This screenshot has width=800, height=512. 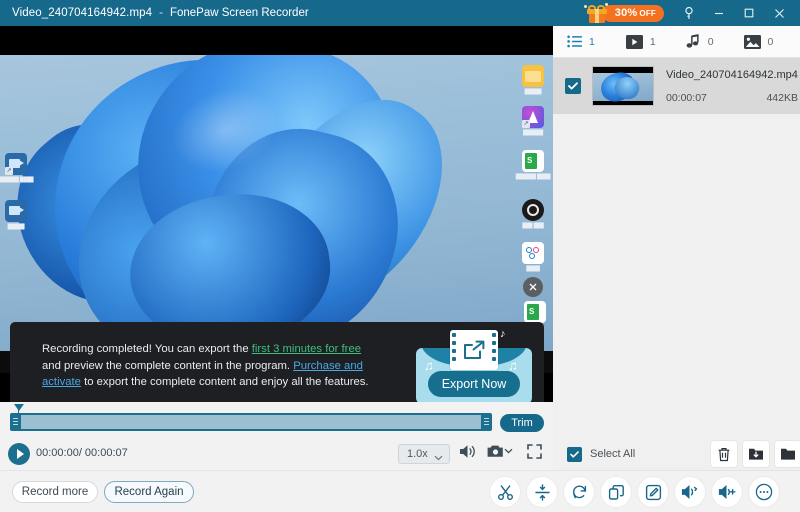 I want to click on select-all-label: Select All, so click(x=613, y=454).